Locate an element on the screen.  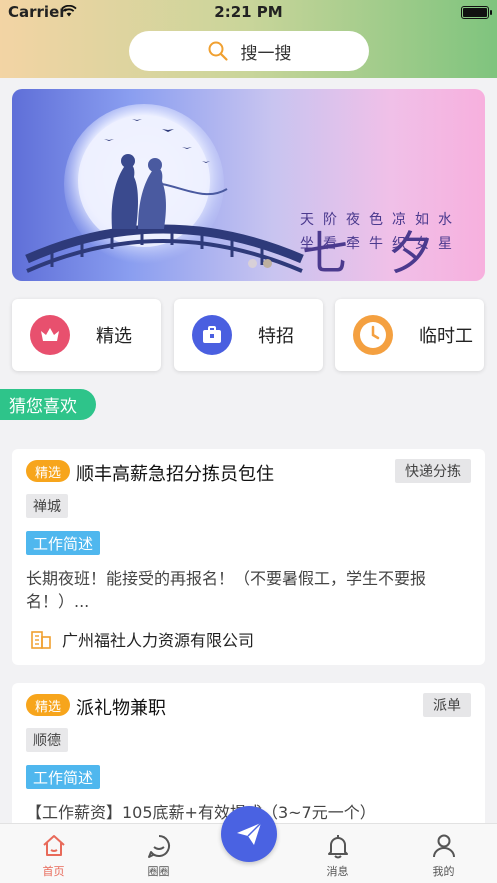
tab-home: 首页 is located at coordinates (53, 853).